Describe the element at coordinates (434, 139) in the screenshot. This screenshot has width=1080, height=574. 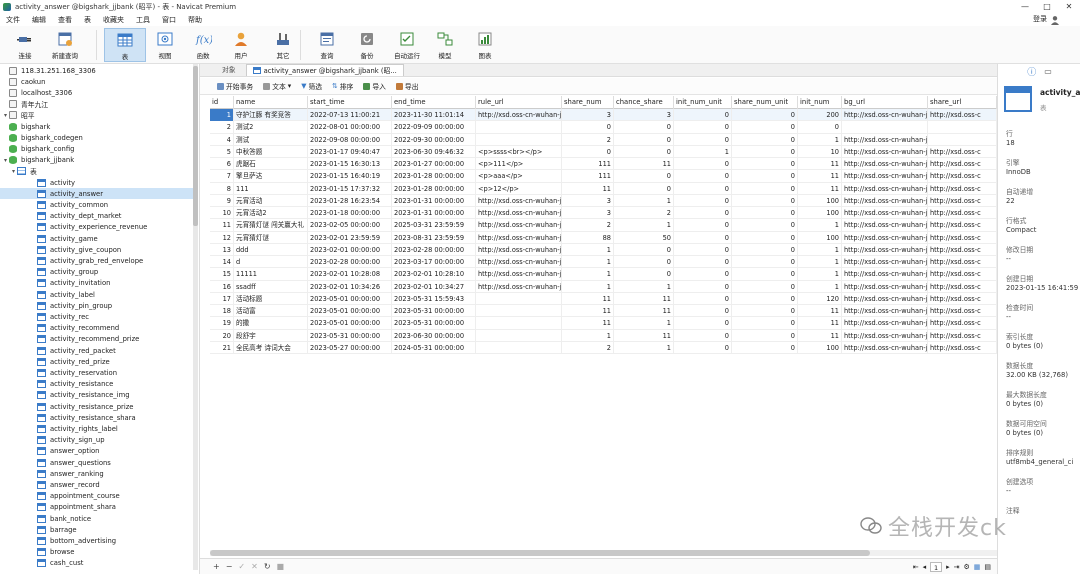
I see `cell-end-time: 2022-09-30 00:00:00` at that location.